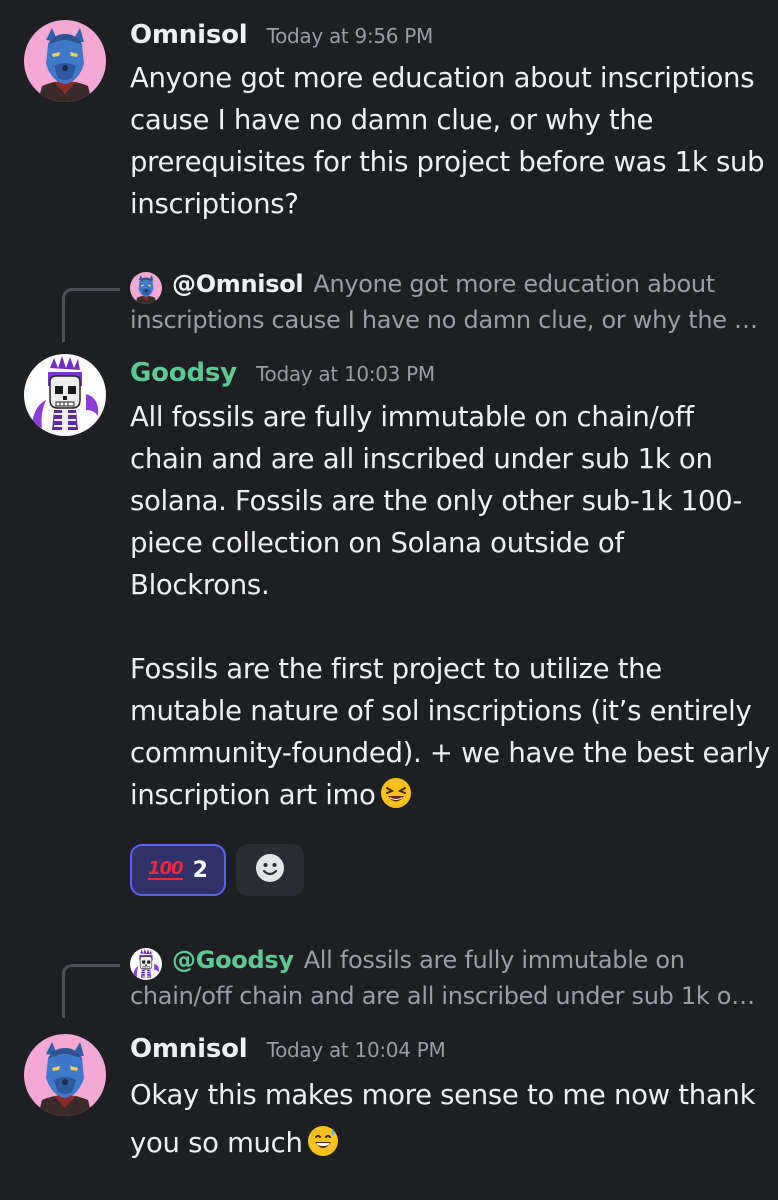 The width and height of the screenshot is (778, 1200). I want to click on username: Goodsy, so click(183, 373).